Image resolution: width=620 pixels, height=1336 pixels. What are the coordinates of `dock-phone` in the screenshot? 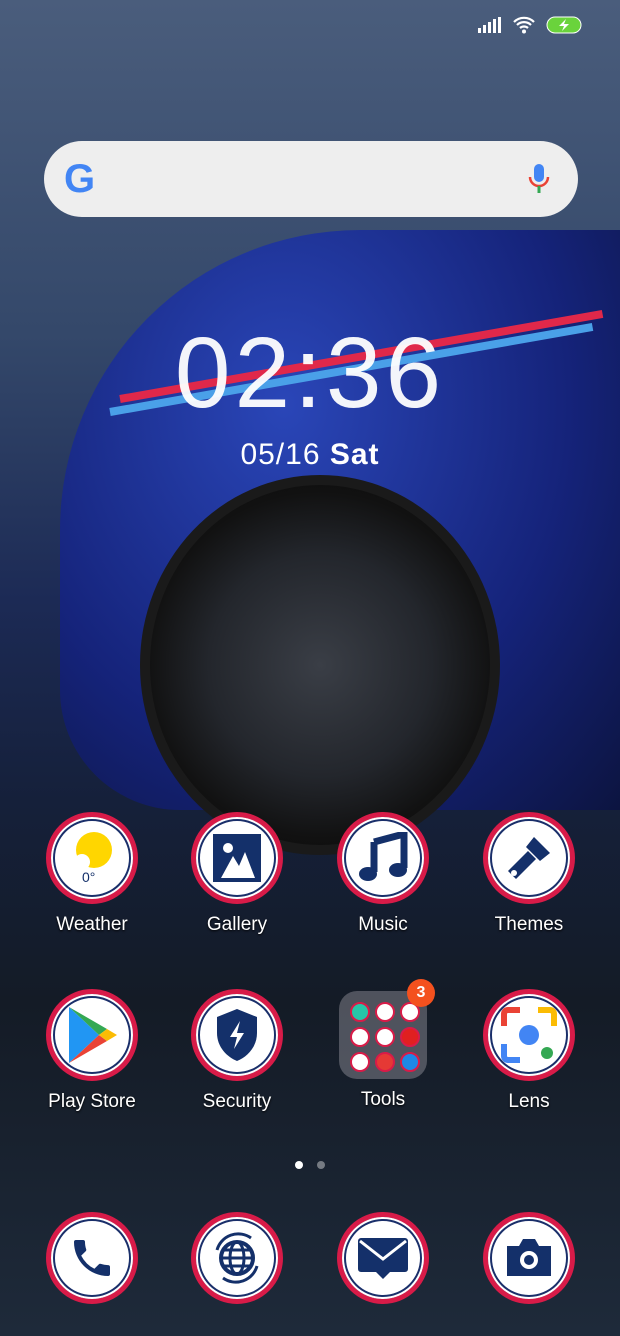 It's located at (92, 1258).